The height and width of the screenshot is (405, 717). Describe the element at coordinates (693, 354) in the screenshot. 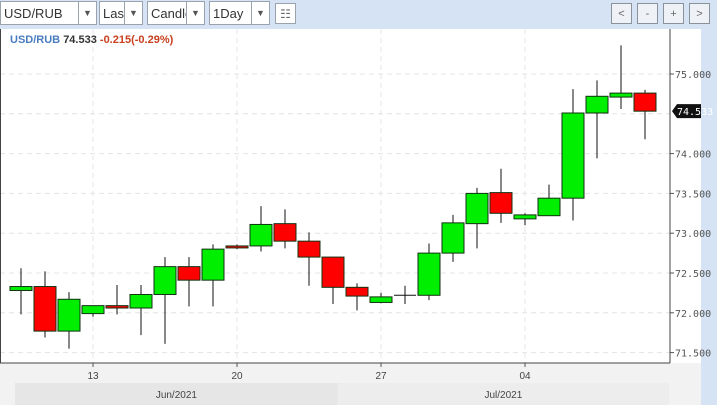

I see `y-tick-label: 71.500` at that location.